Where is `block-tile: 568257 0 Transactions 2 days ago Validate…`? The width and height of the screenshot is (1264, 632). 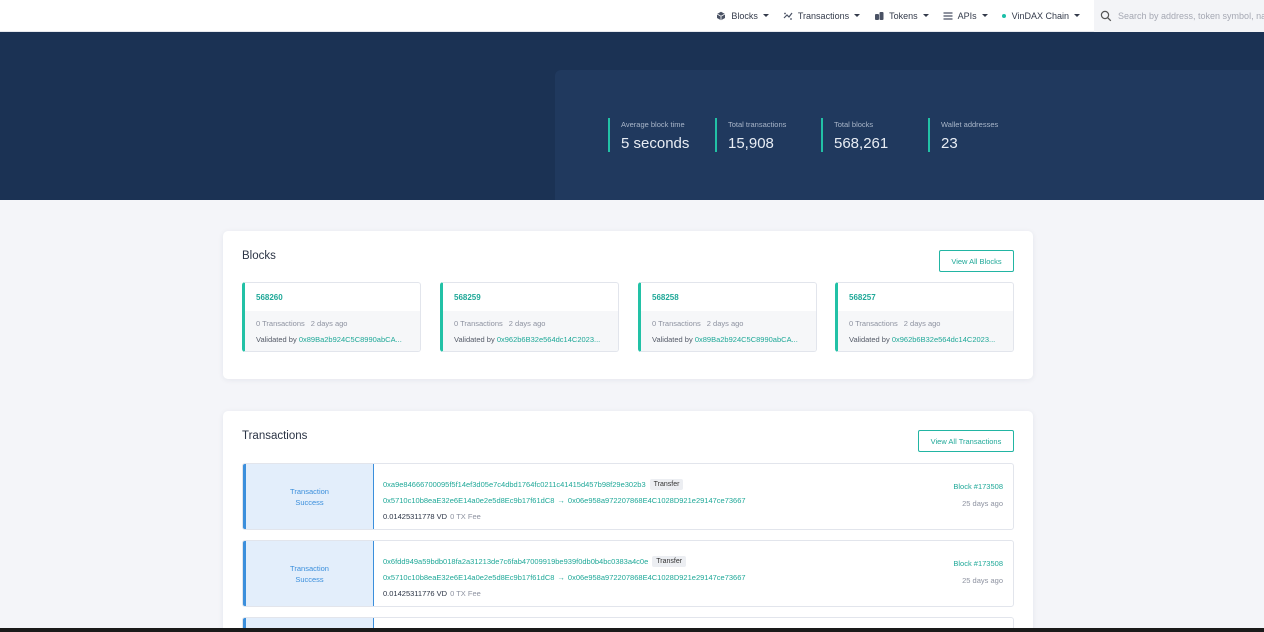 block-tile: 568257 0 Transactions 2 days ago Validate… is located at coordinates (924, 317).